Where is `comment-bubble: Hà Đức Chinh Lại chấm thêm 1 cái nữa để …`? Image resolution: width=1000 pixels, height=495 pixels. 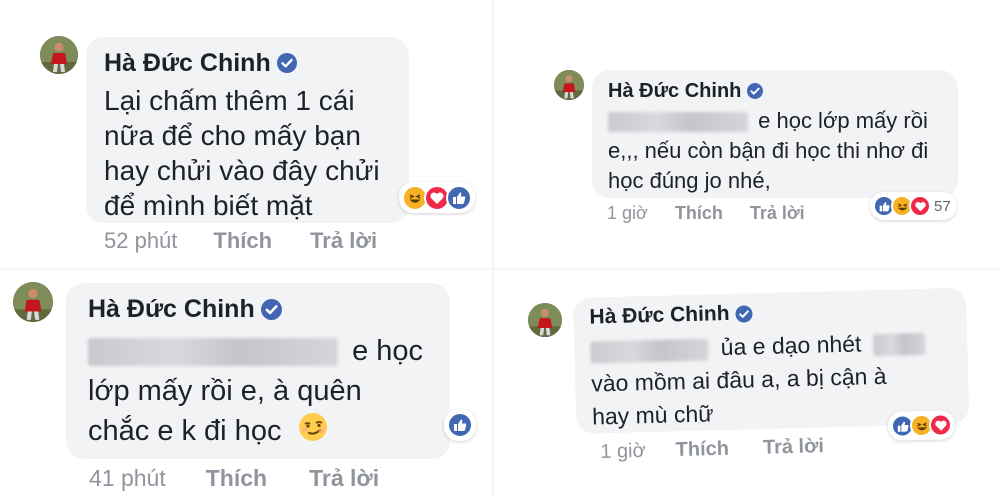
comment-bubble: Hà Đức Chinh Lại chấm thêm 1 cái nữa để … is located at coordinates (247, 130).